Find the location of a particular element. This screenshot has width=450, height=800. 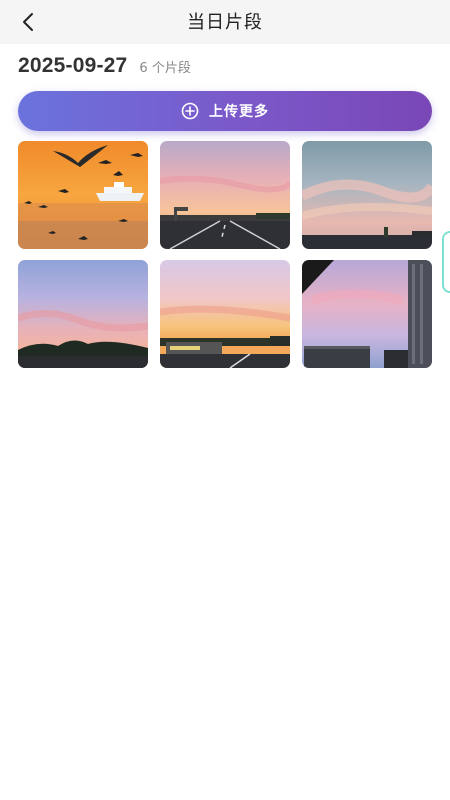

date-summary: 2025-09-27 6 个片段 is located at coordinates (104, 66).